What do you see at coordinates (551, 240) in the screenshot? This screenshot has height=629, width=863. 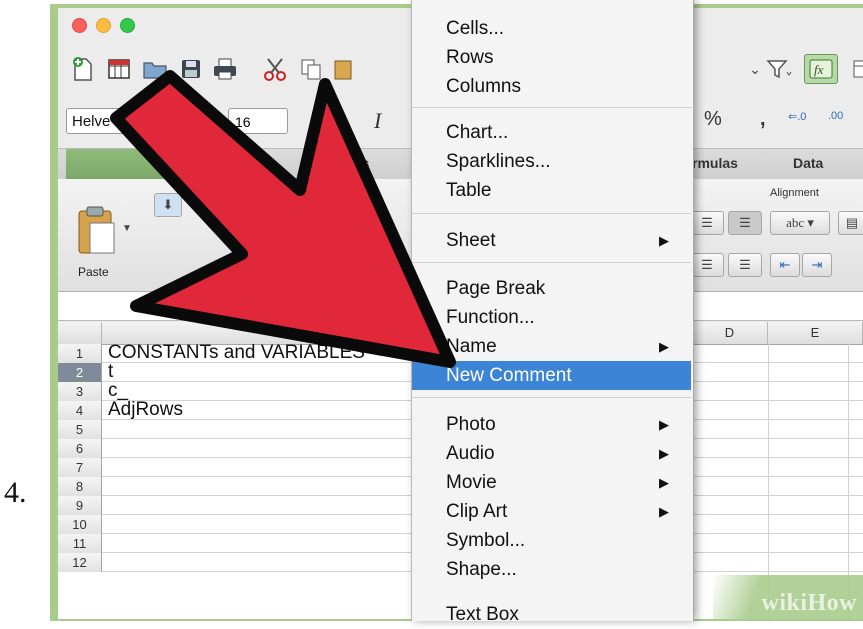 I see `menu-item: Sheet ▶` at bounding box center [551, 240].